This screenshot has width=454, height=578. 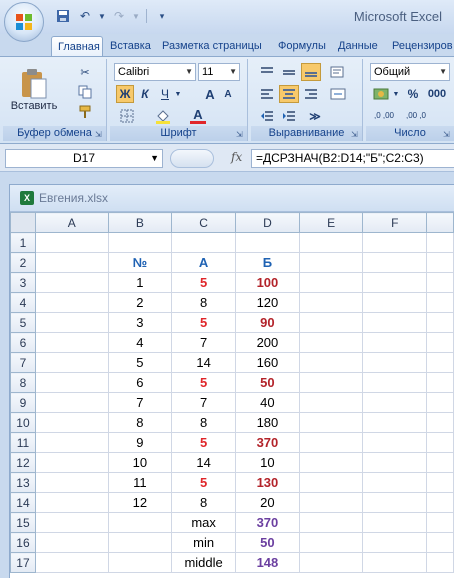 I want to click on row-header: 14, so click(x=23, y=502).